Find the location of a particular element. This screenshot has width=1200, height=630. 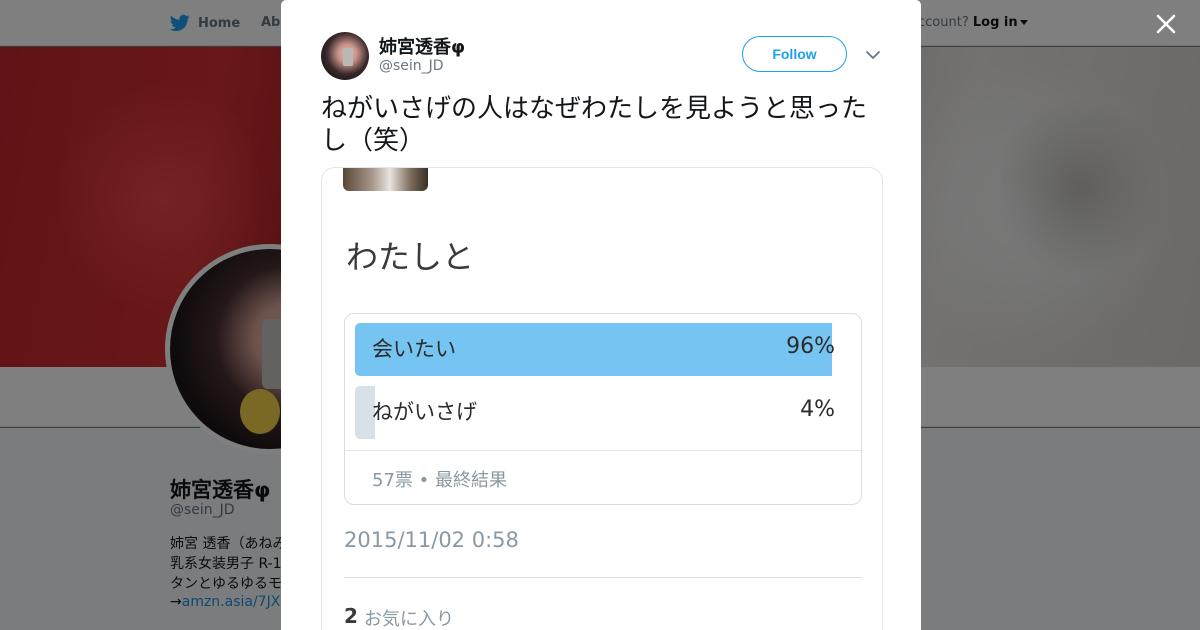

favorite-count: 2 is located at coordinates (351, 616).